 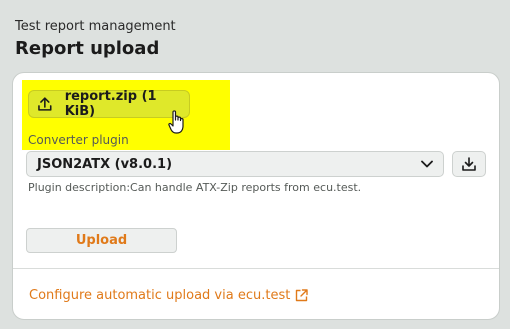 What do you see at coordinates (160, 295) in the screenshot?
I see `configure-upload-link-label: Configure automatic upload via ecu.test` at bounding box center [160, 295].